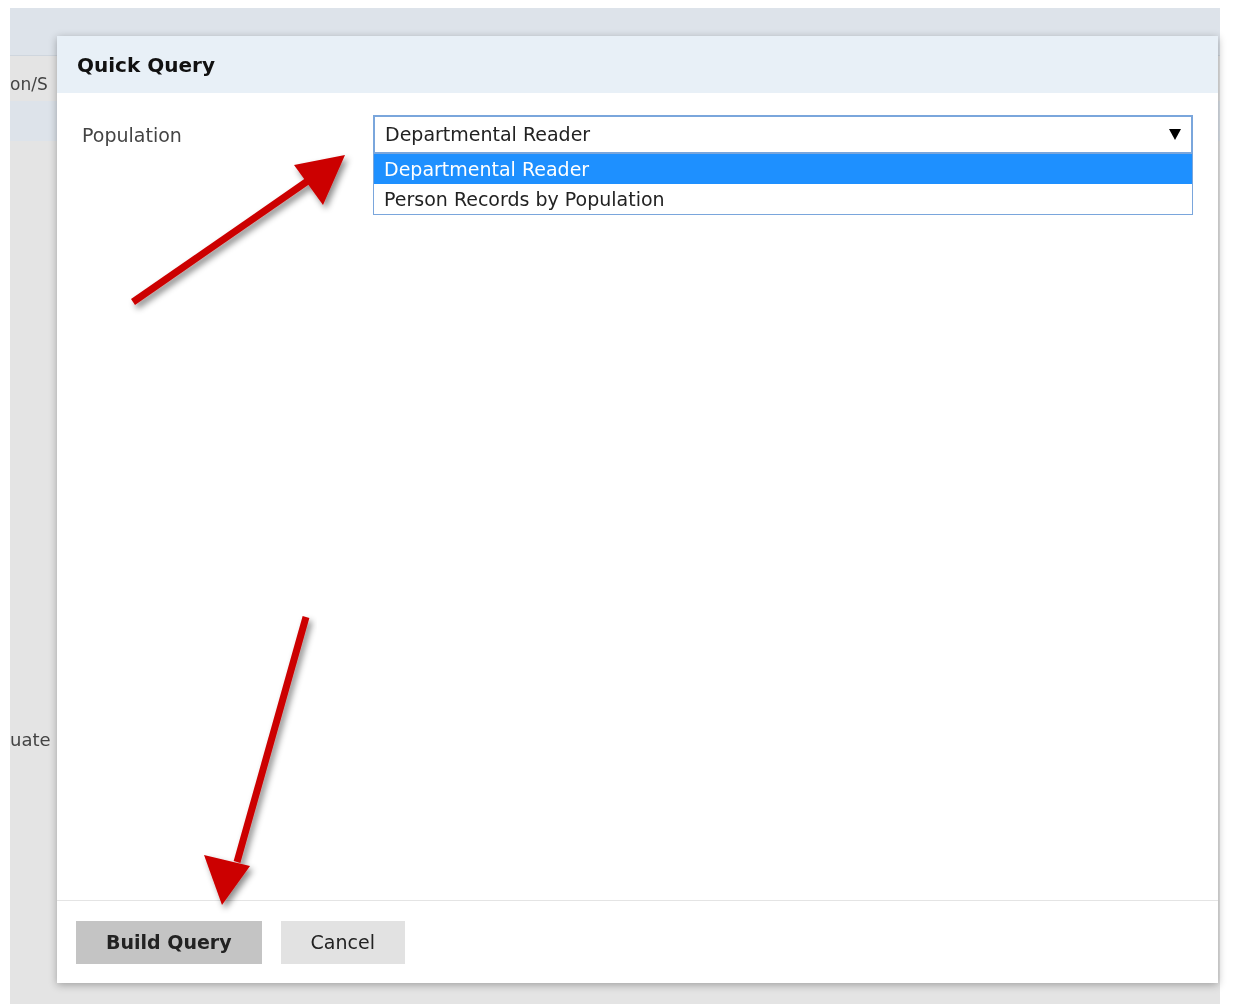  Describe the element at coordinates (146, 65) in the screenshot. I see `dialog-title: Quick Query` at that location.